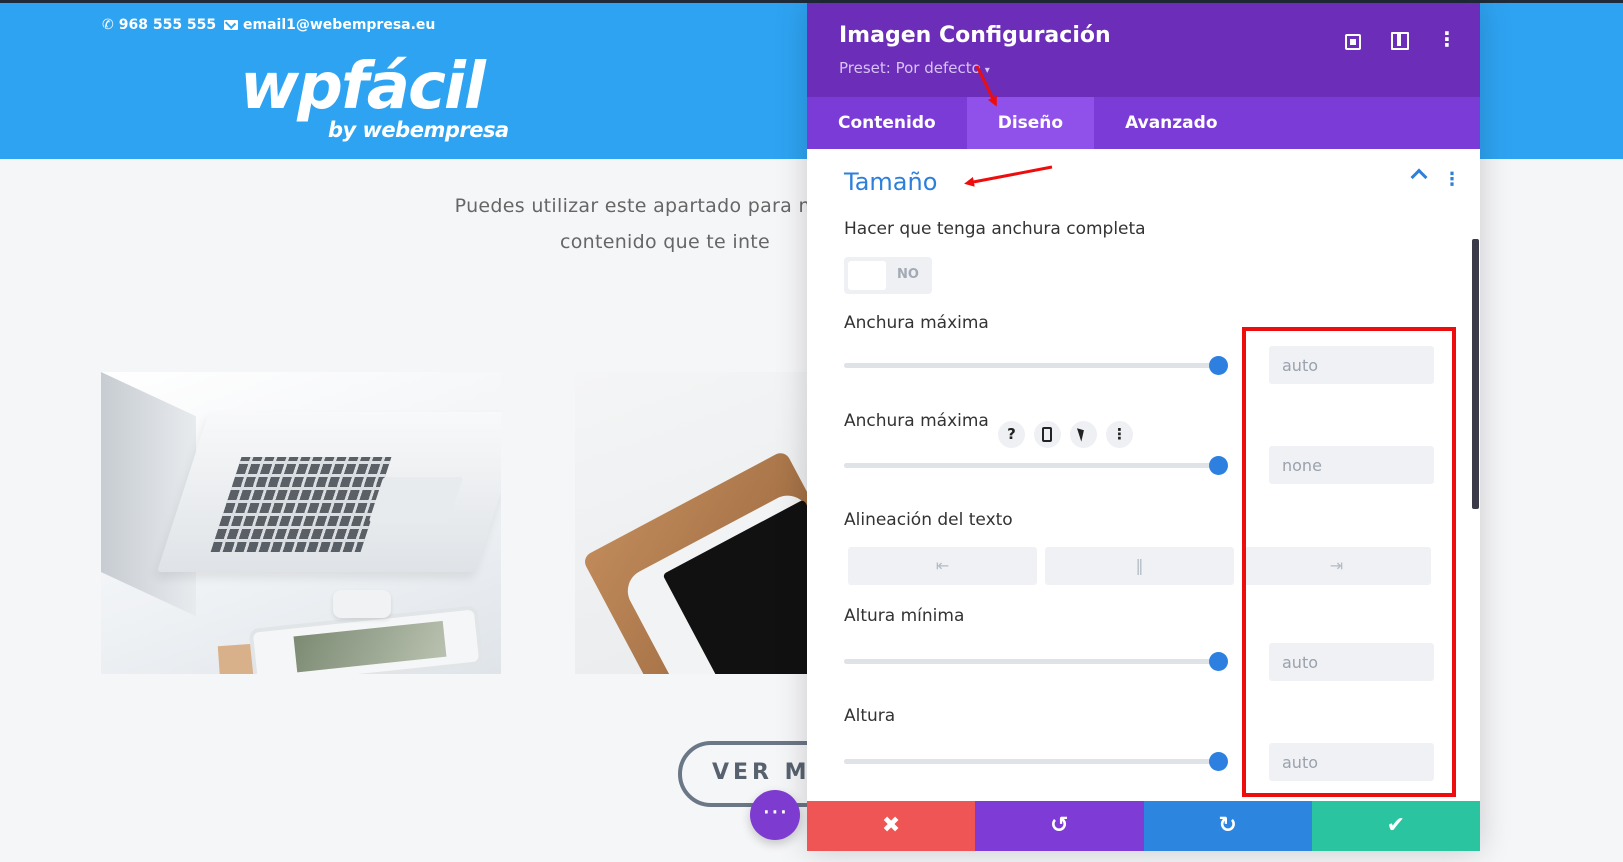 The width and height of the screenshot is (1623, 862). What do you see at coordinates (1139, 566) in the screenshot?
I see `align-center-icon: ‖` at bounding box center [1139, 566].